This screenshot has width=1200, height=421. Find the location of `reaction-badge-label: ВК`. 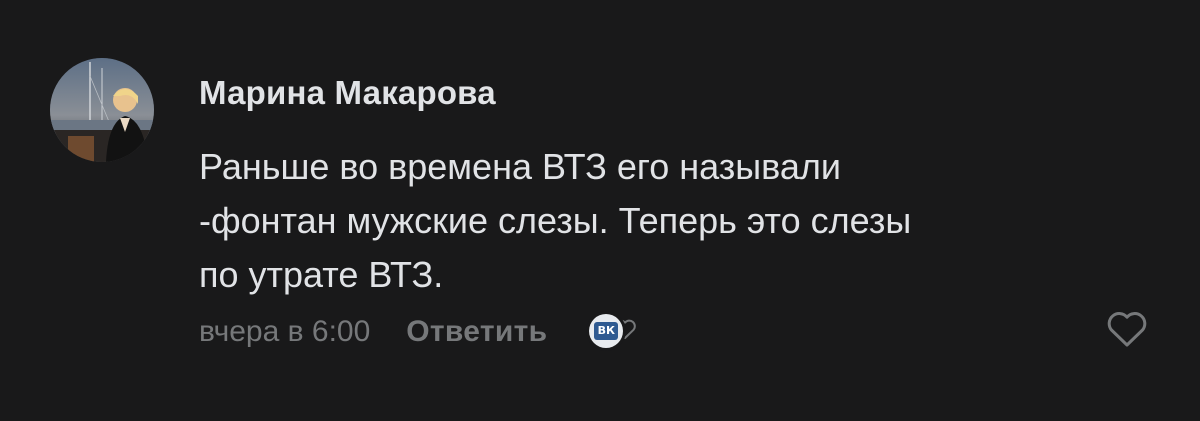

reaction-badge-label: ВК is located at coordinates (606, 331).